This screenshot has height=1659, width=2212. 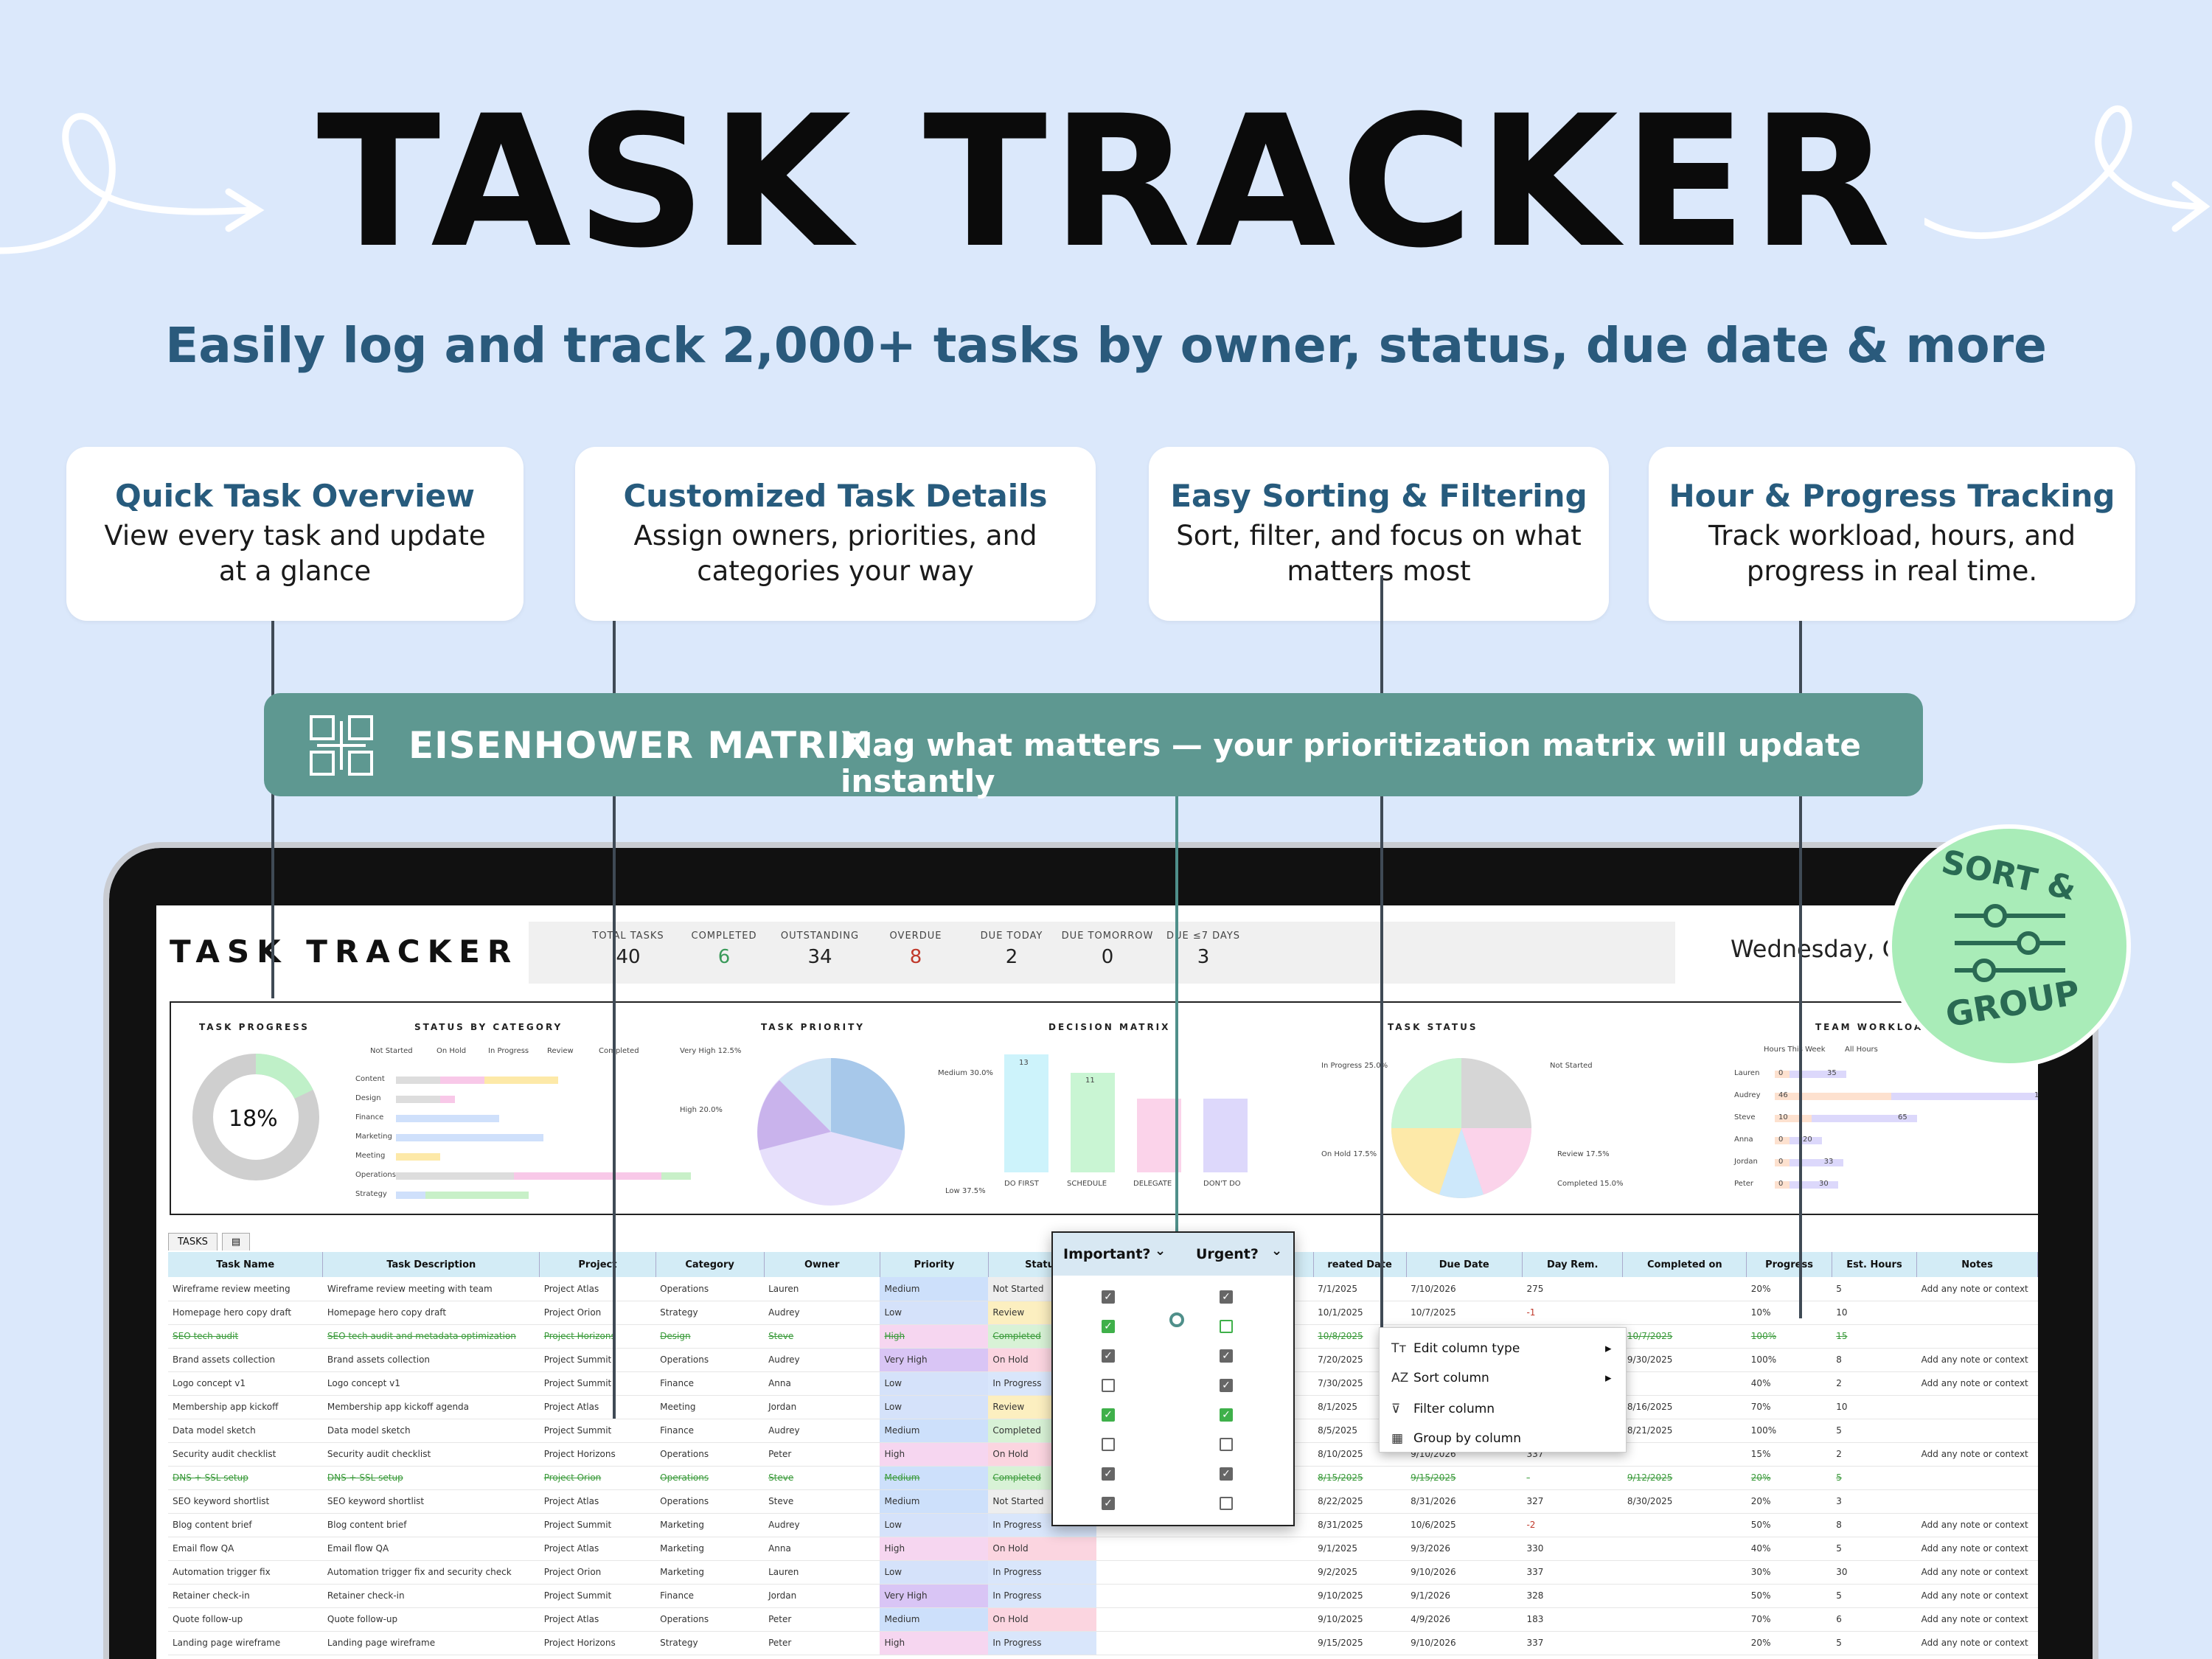 What do you see at coordinates (1454, 1409) in the screenshot?
I see `menu-item-filter-column: Filter column` at bounding box center [1454, 1409].